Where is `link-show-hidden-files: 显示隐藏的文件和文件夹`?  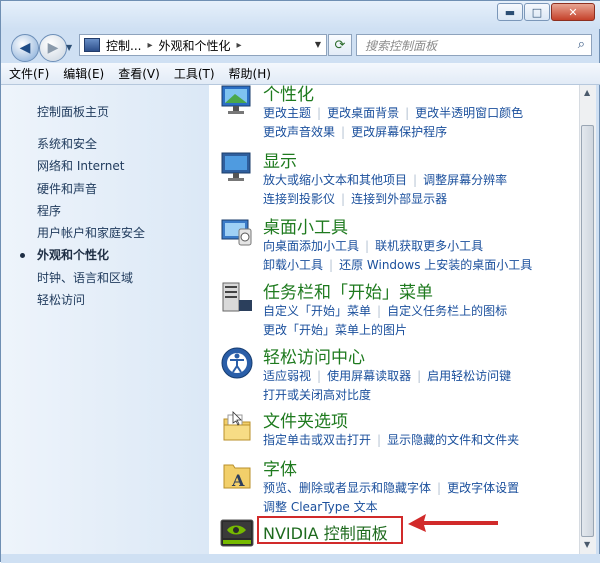 link-show-hidden-files: 显示隐藏的文件和文件夹 is located at coordinates (453, 440).